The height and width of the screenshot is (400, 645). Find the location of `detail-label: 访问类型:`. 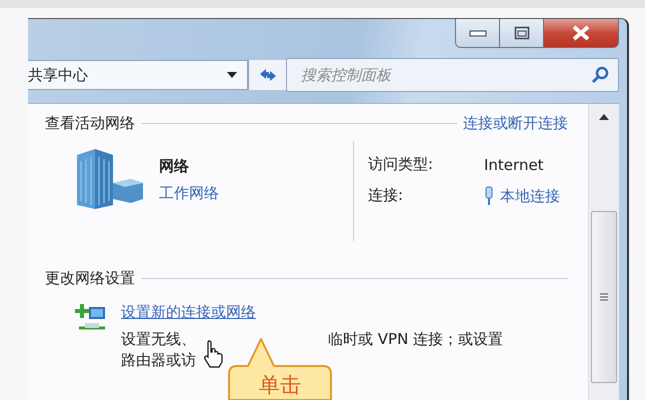

detail-label: 访问类型: is located at coordinates (401, 164).